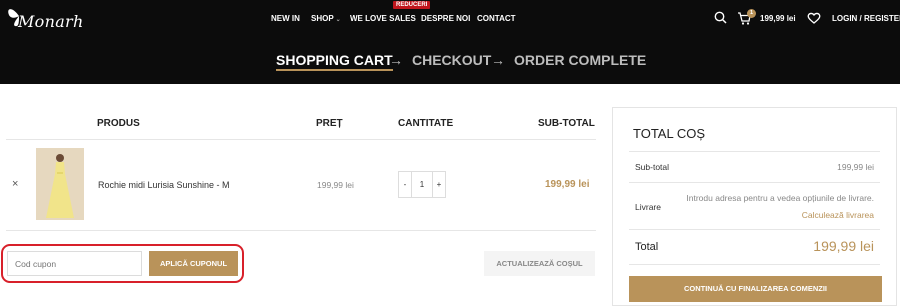 This screenshot has width=900, height=306. What do you see at coordinates (412, 5) in the screenshot?
I see `sales-badge: REDUCERI` at bounding box center [412, 5].